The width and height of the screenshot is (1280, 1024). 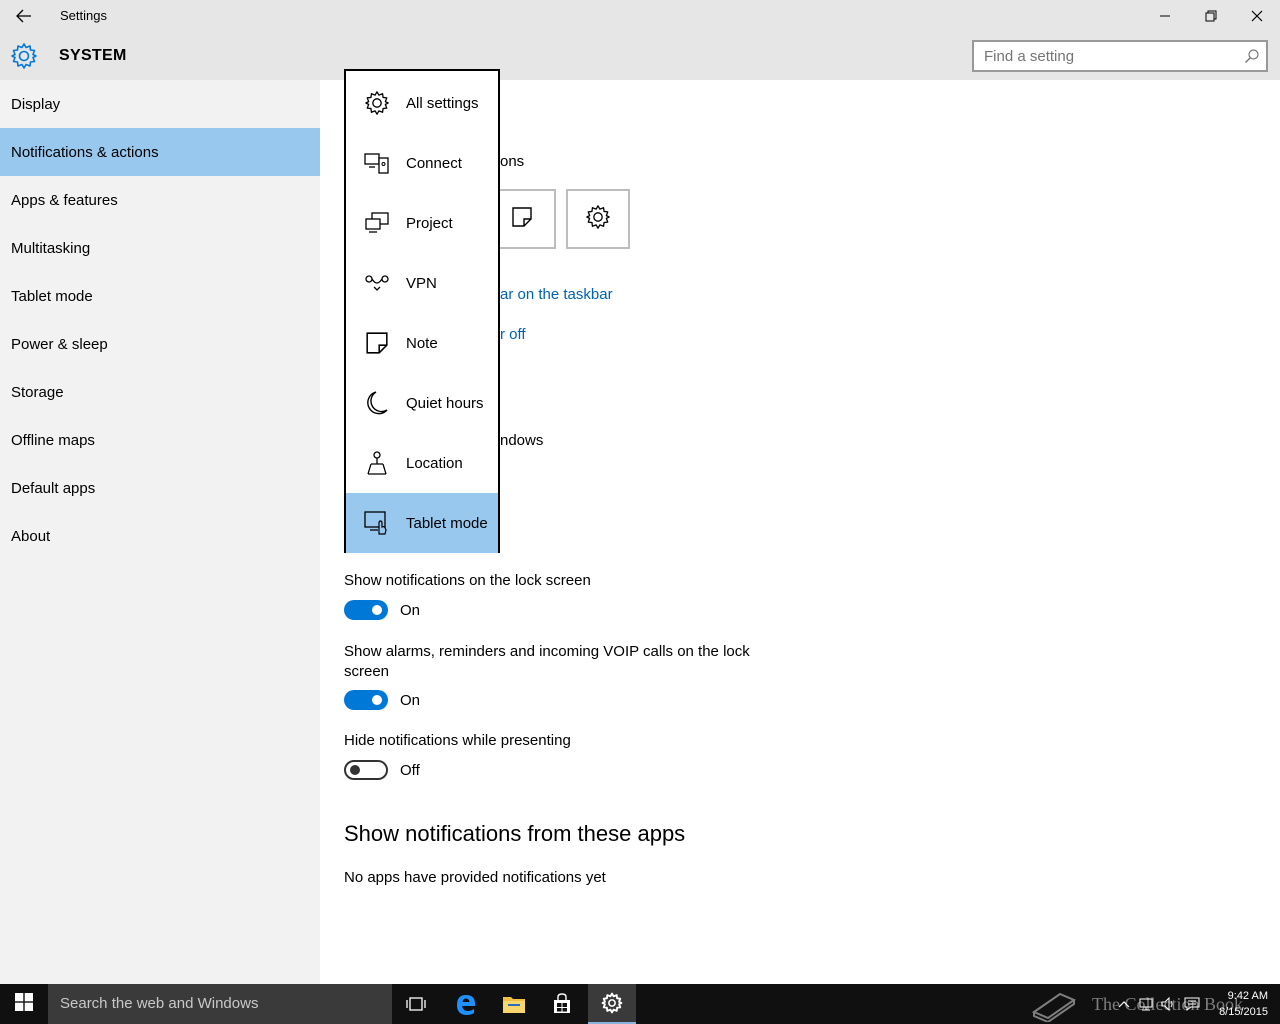 What do you see at coordinates (160, 488) in the screenshot?
I see `sidebar-item-default-apps: Default apps` at bounding box center [160, 488].